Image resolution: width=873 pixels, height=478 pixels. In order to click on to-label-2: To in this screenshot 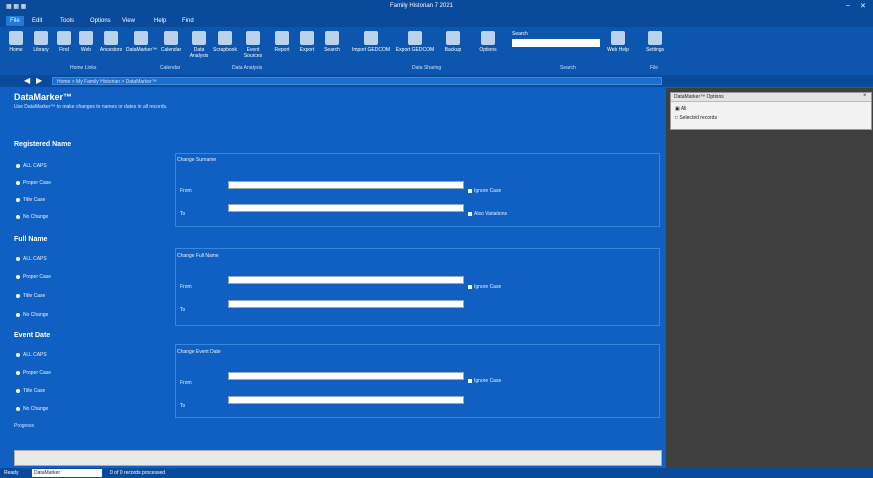, I will do `click(183, 310)`.